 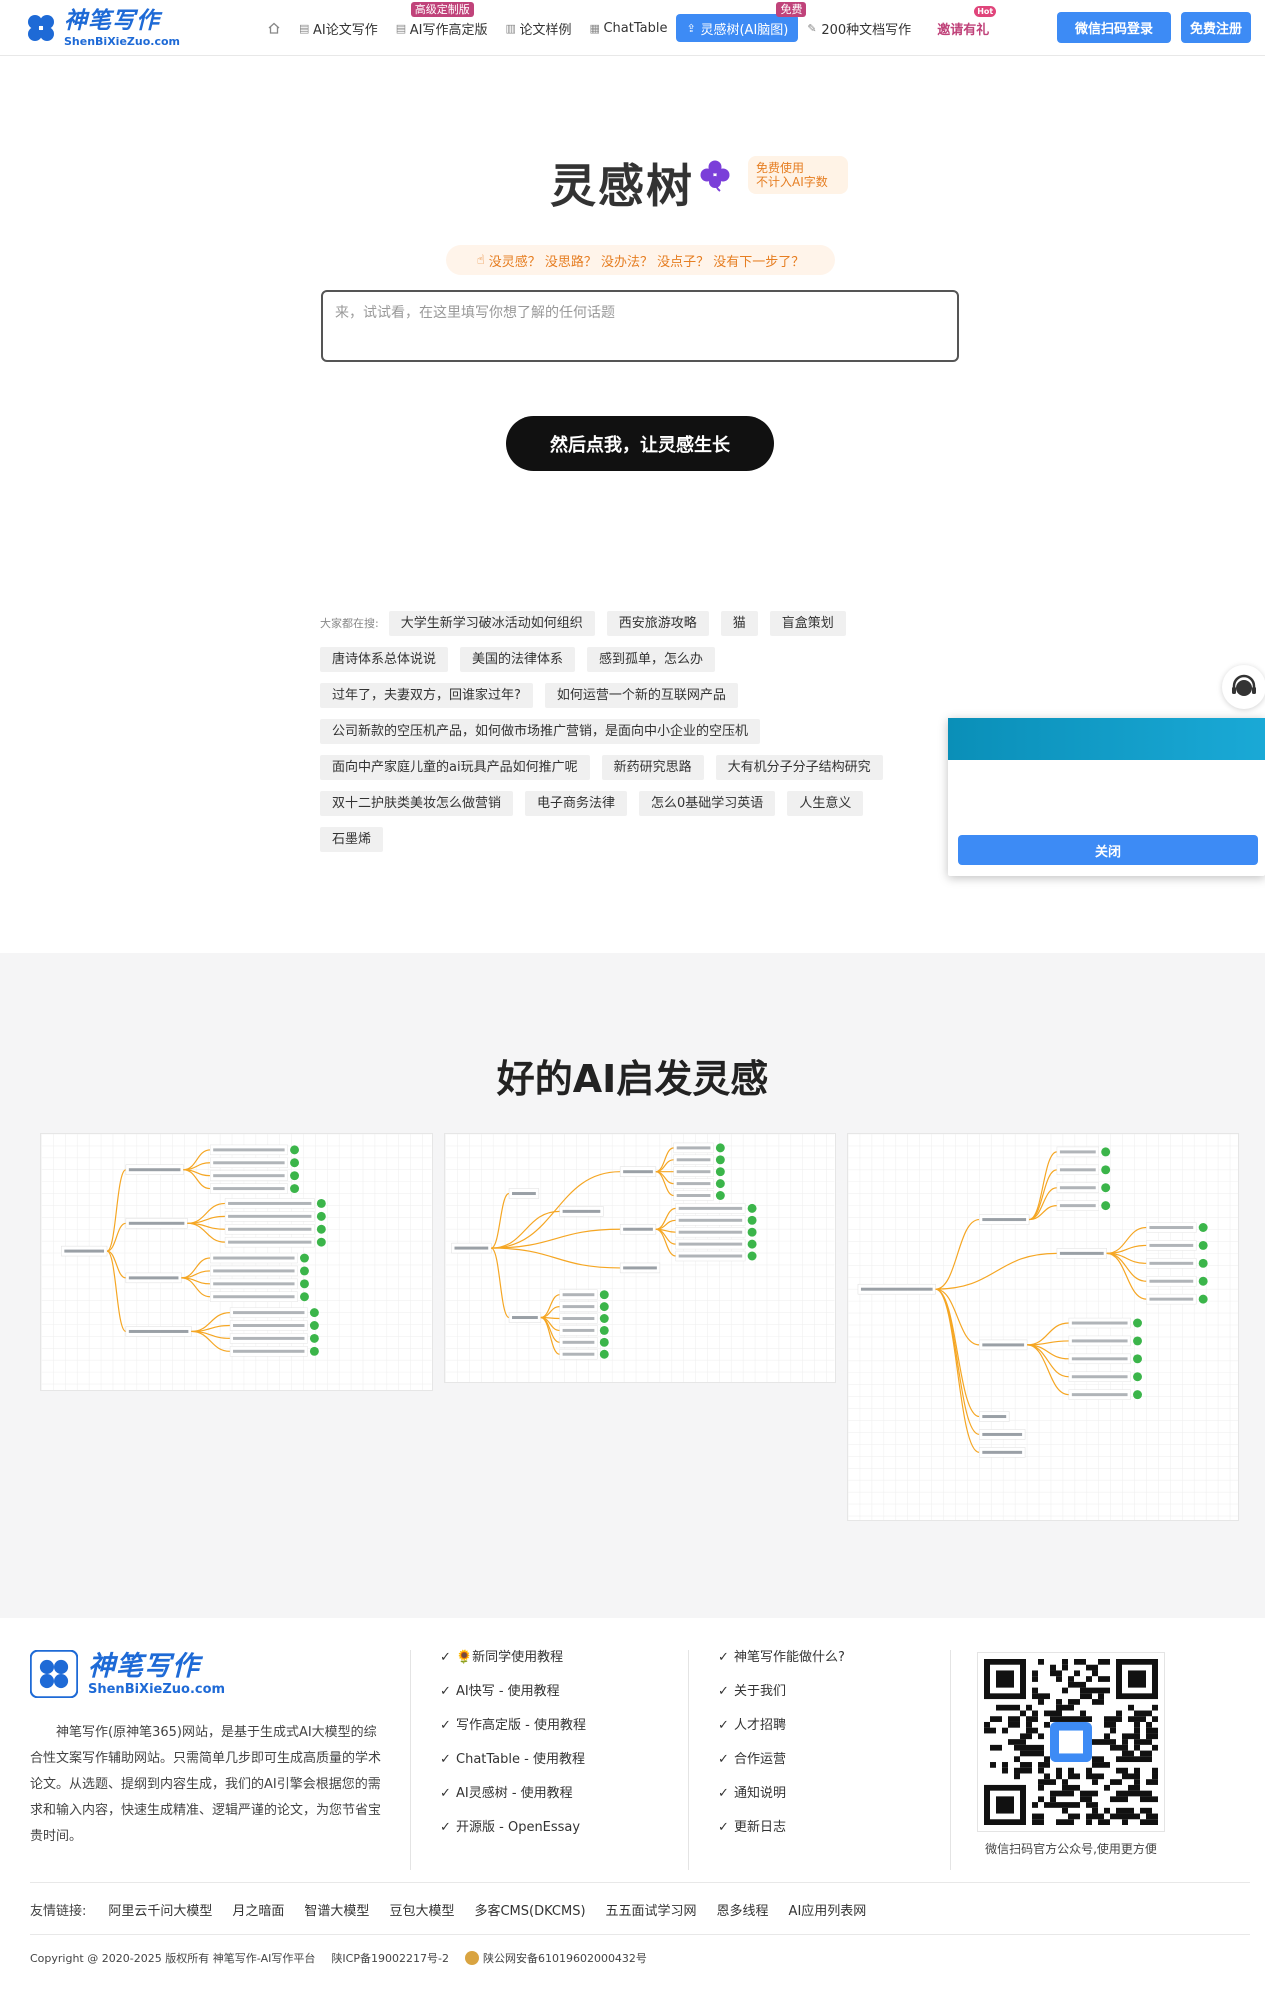 I want to click on friend-link: 多客CMS(DKCMS), so click(x=529, y=1909).